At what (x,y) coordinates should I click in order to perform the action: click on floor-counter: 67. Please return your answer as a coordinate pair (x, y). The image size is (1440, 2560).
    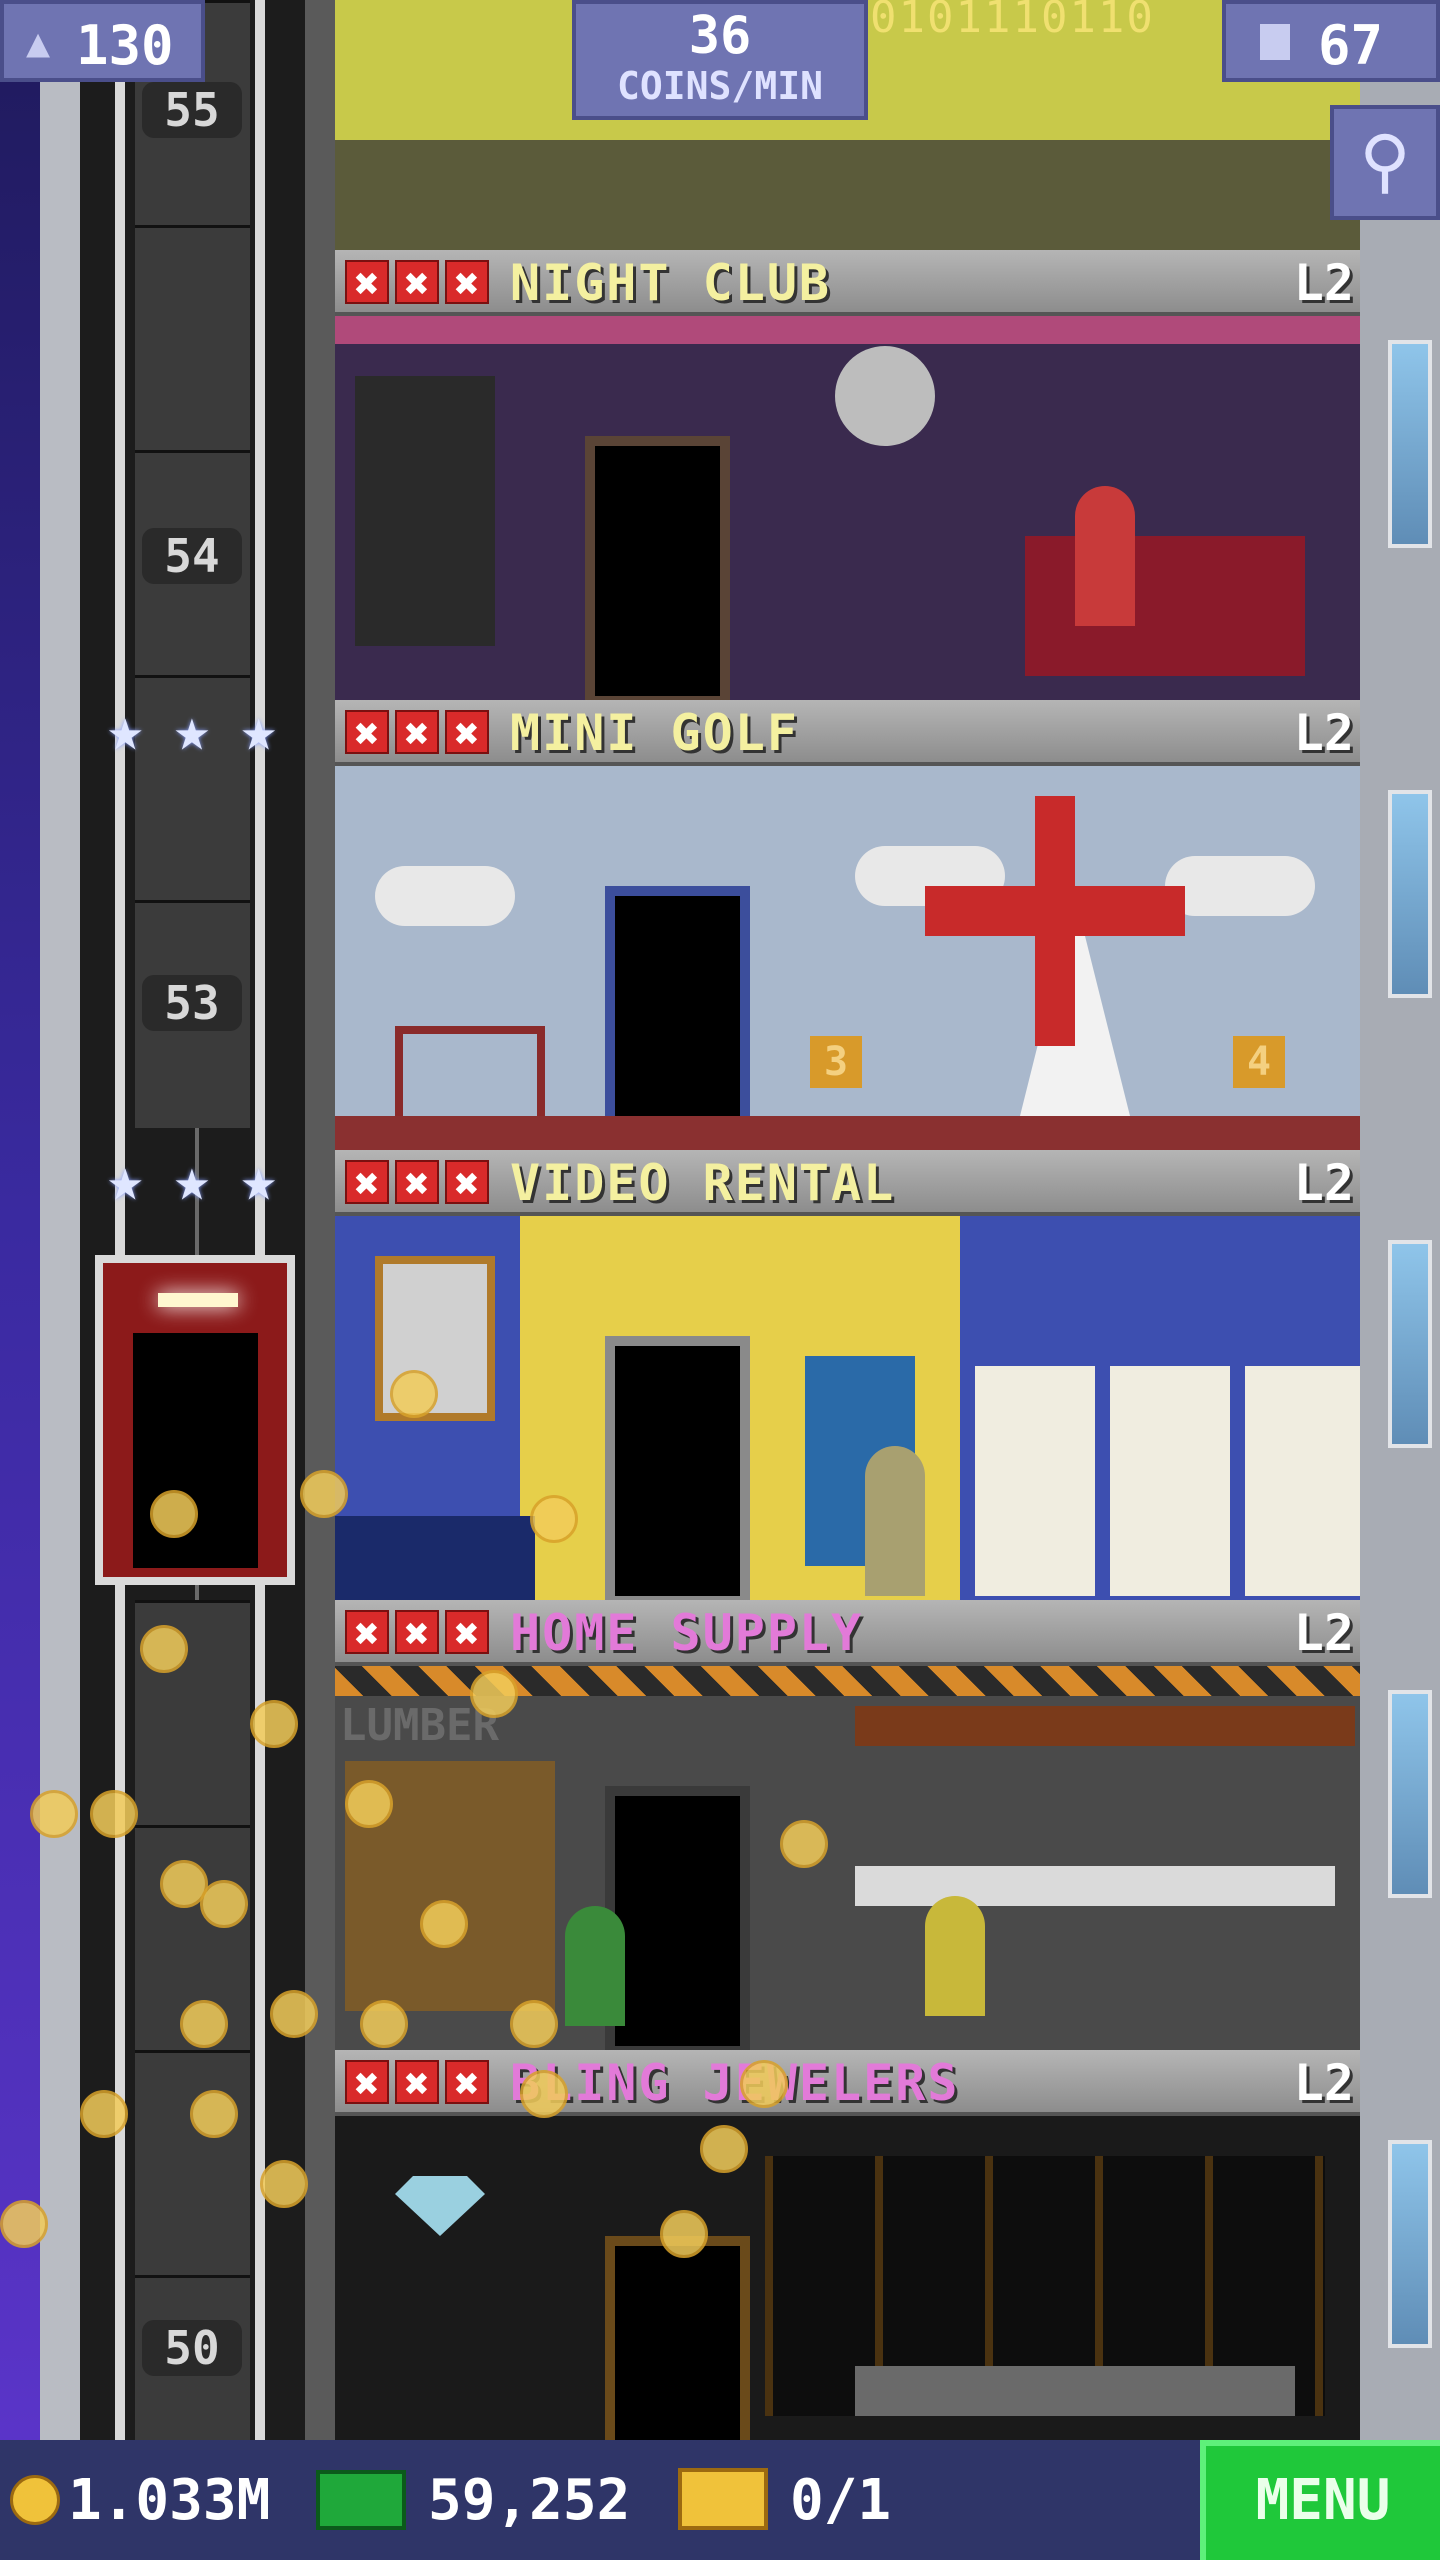
    Looking at the image, I should click on (1331, 41).